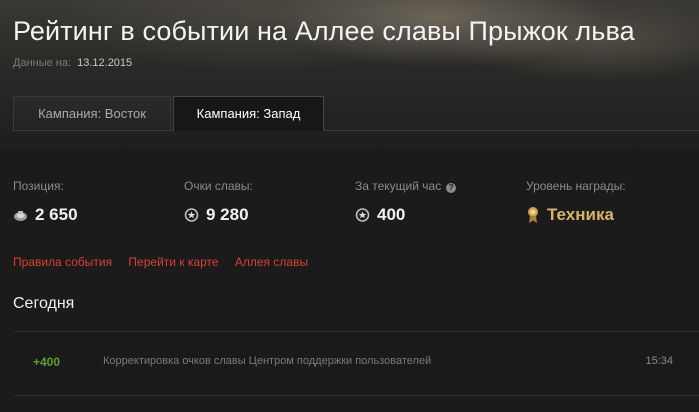 The image size is (699, 412). What do you see at coordinates (62, 262) in the screenshot?
I see `link-event-rules: Правила события` at bounding box center [62, 262].